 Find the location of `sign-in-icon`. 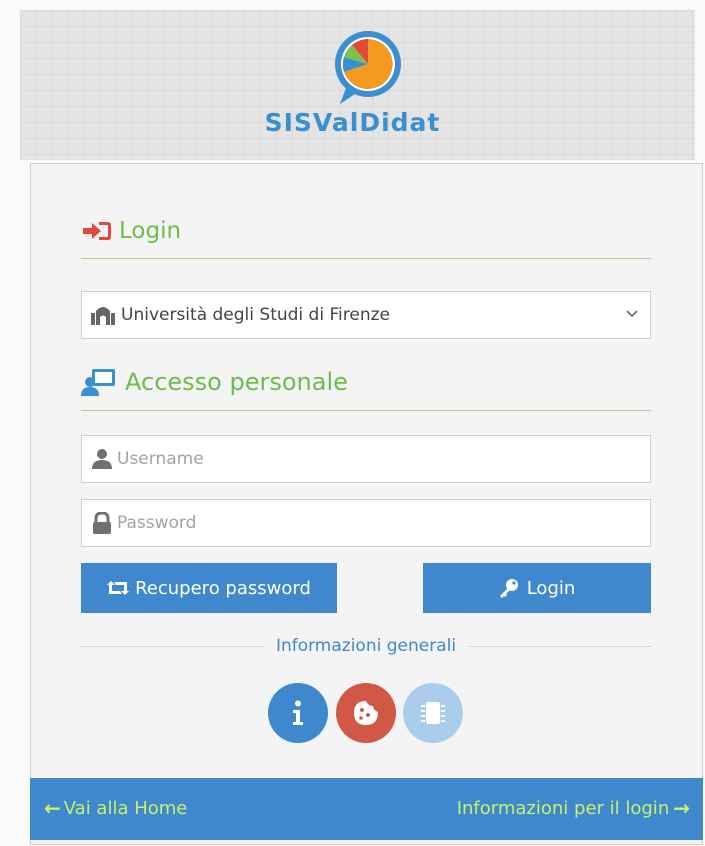

sign-in-icon is located at coordinates (97, 231).